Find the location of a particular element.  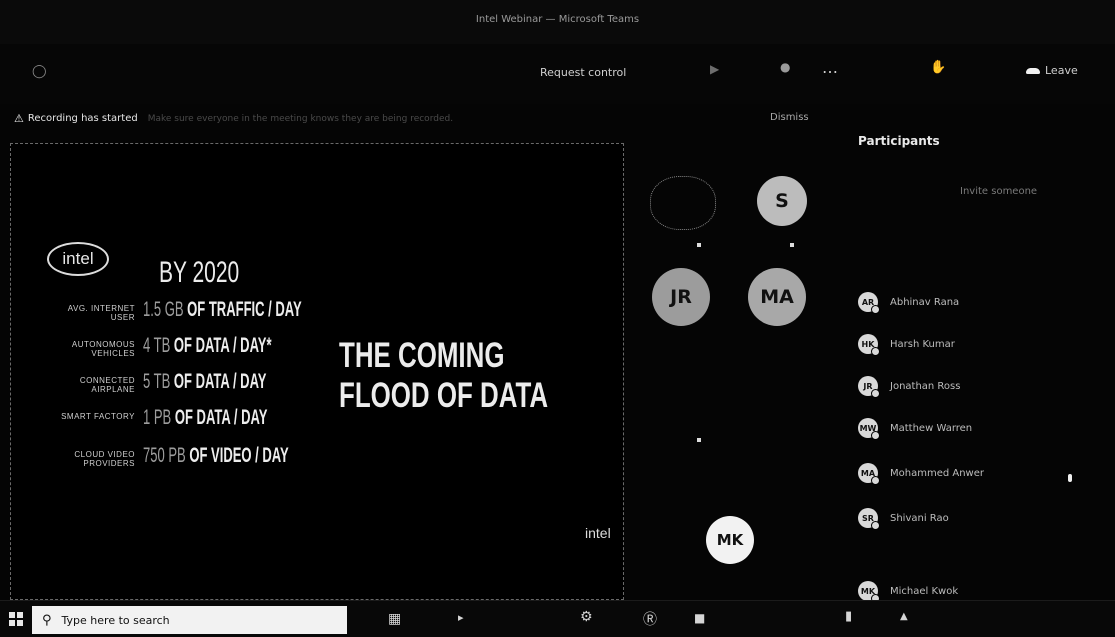

title-bar: Intel Webinar — Microsoft Teams is located at coordinates (557, 22).